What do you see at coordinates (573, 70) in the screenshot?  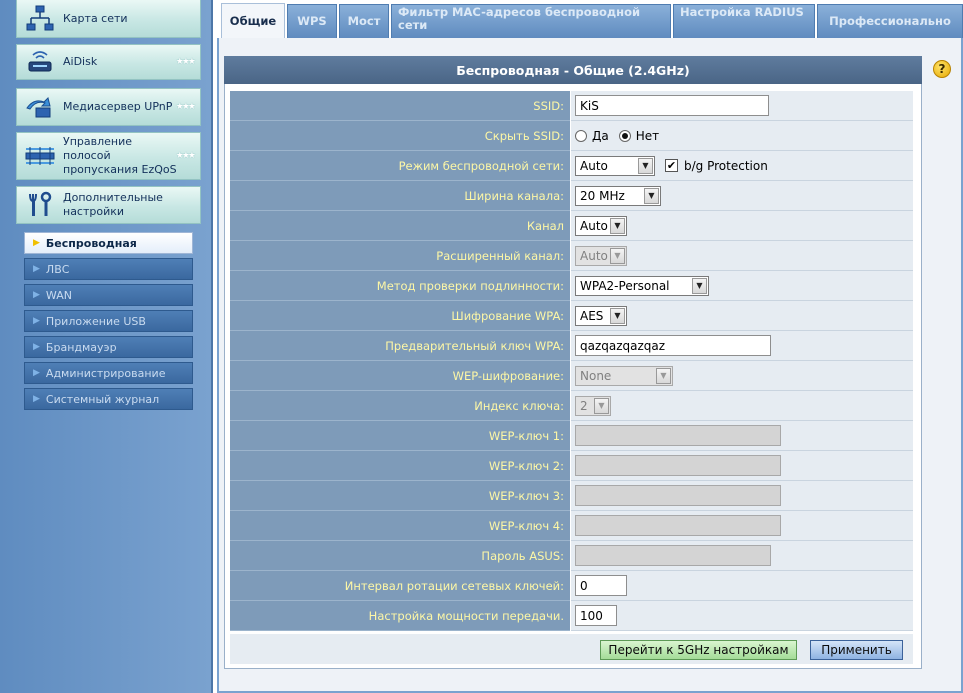 I see `section-title: Беспроводная - Общие (2.4GHz)` at bounding box center [573, 70].